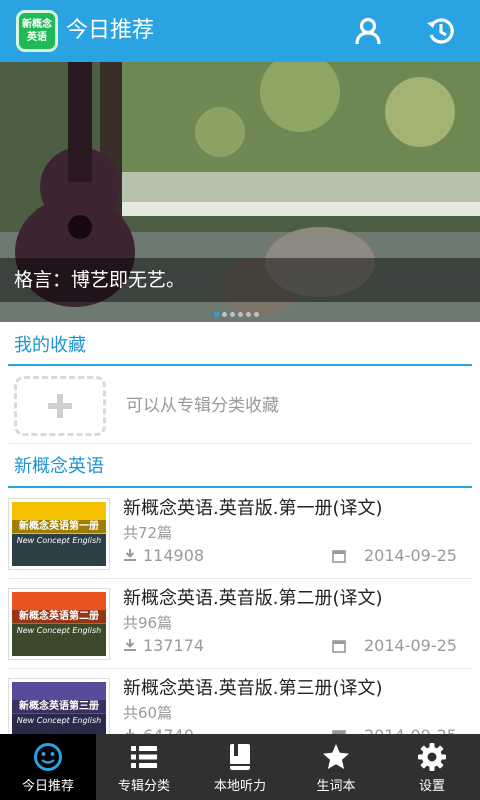 The image size is (480, 800). I want to click on nav-label: 专辑分类, so click(143, 786).